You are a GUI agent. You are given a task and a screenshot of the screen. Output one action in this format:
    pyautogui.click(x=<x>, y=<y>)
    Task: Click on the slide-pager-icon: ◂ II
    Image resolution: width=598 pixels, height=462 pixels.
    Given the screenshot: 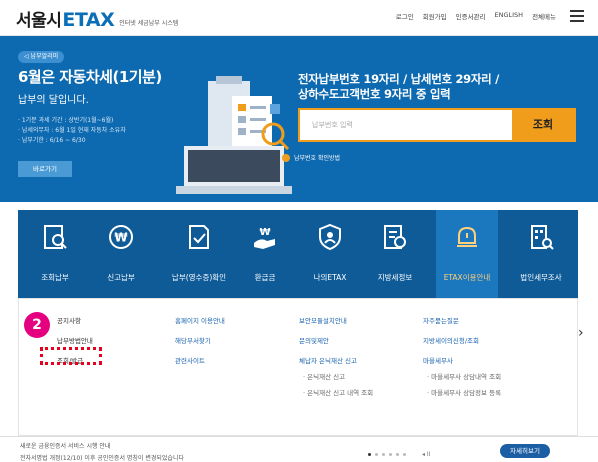 What is the action you would take?
    pyautogui.click(x=426, y=454)
    